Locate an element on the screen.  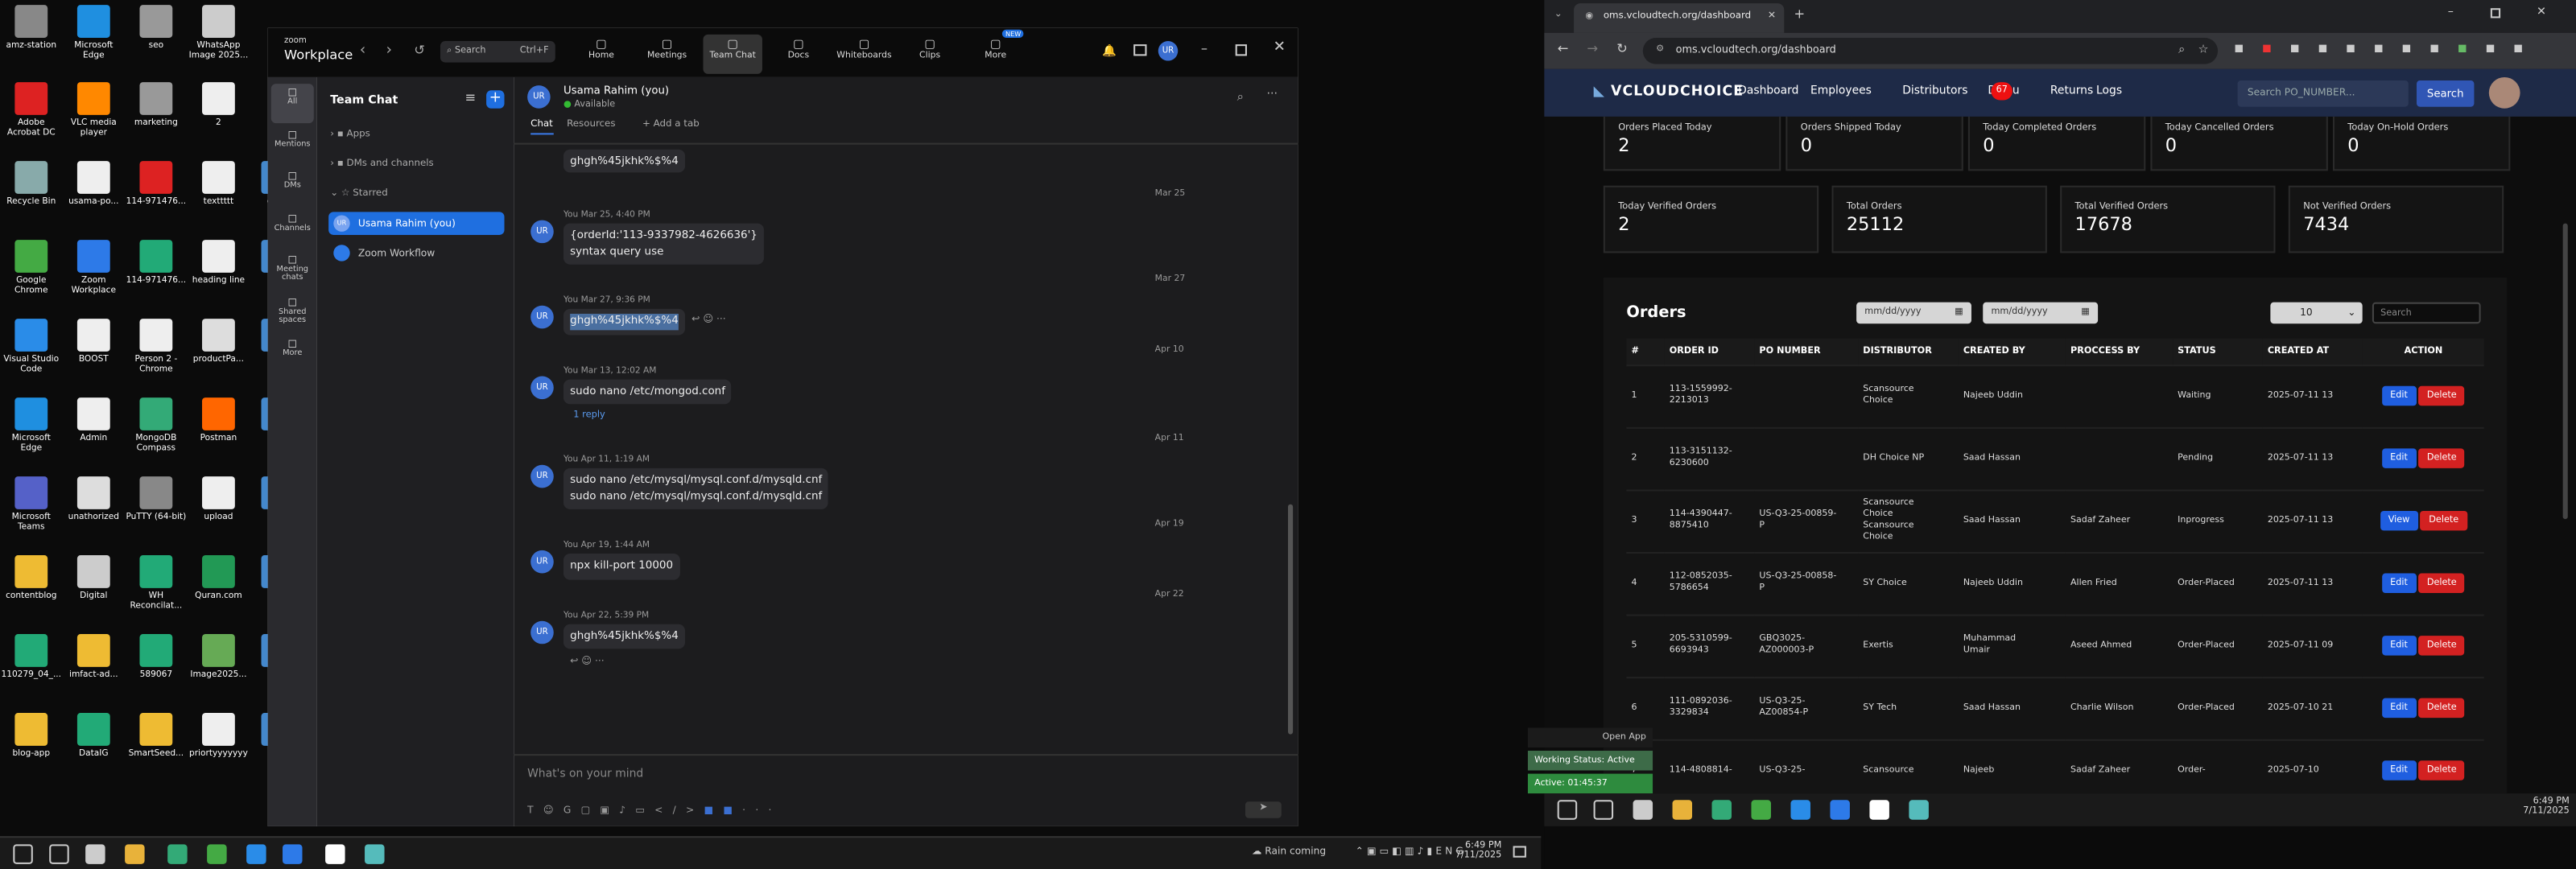
zoom-nav-team-chat: ▢ Team Chat is located at coordinates (732, 54).